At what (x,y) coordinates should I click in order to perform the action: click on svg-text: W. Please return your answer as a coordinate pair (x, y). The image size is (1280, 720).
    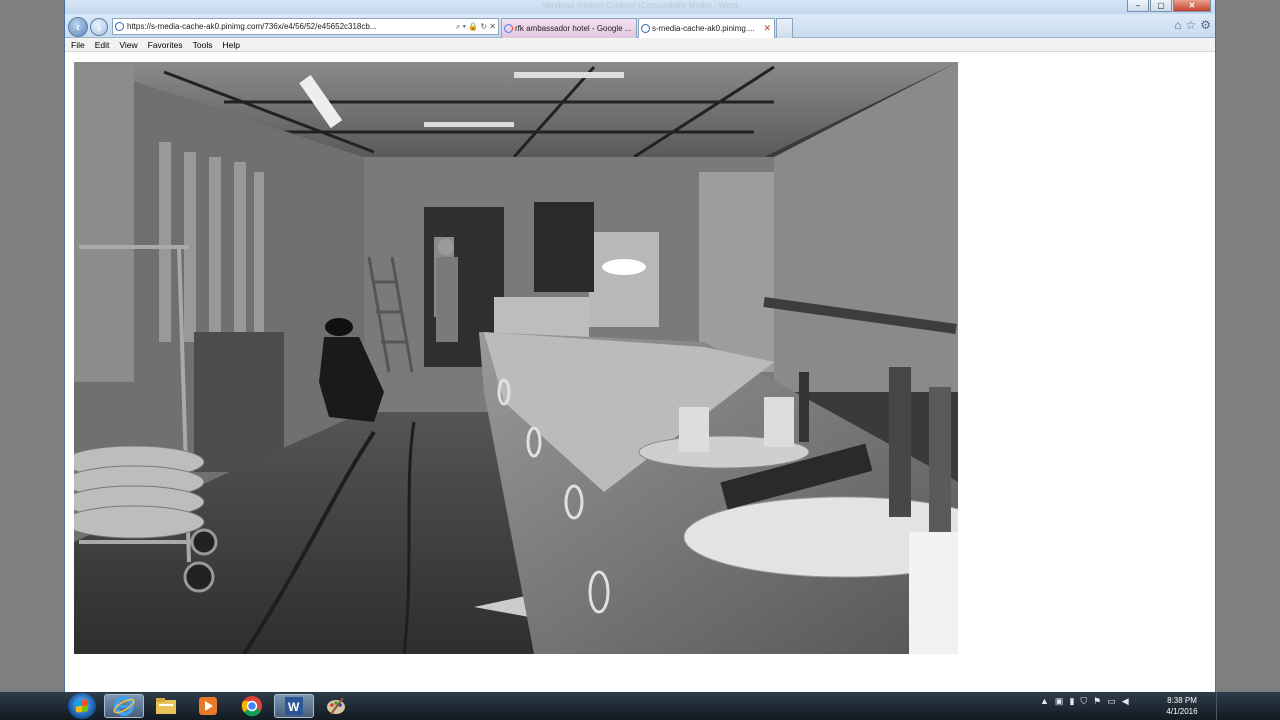
    Looking at the image, I should click on (294, 707).